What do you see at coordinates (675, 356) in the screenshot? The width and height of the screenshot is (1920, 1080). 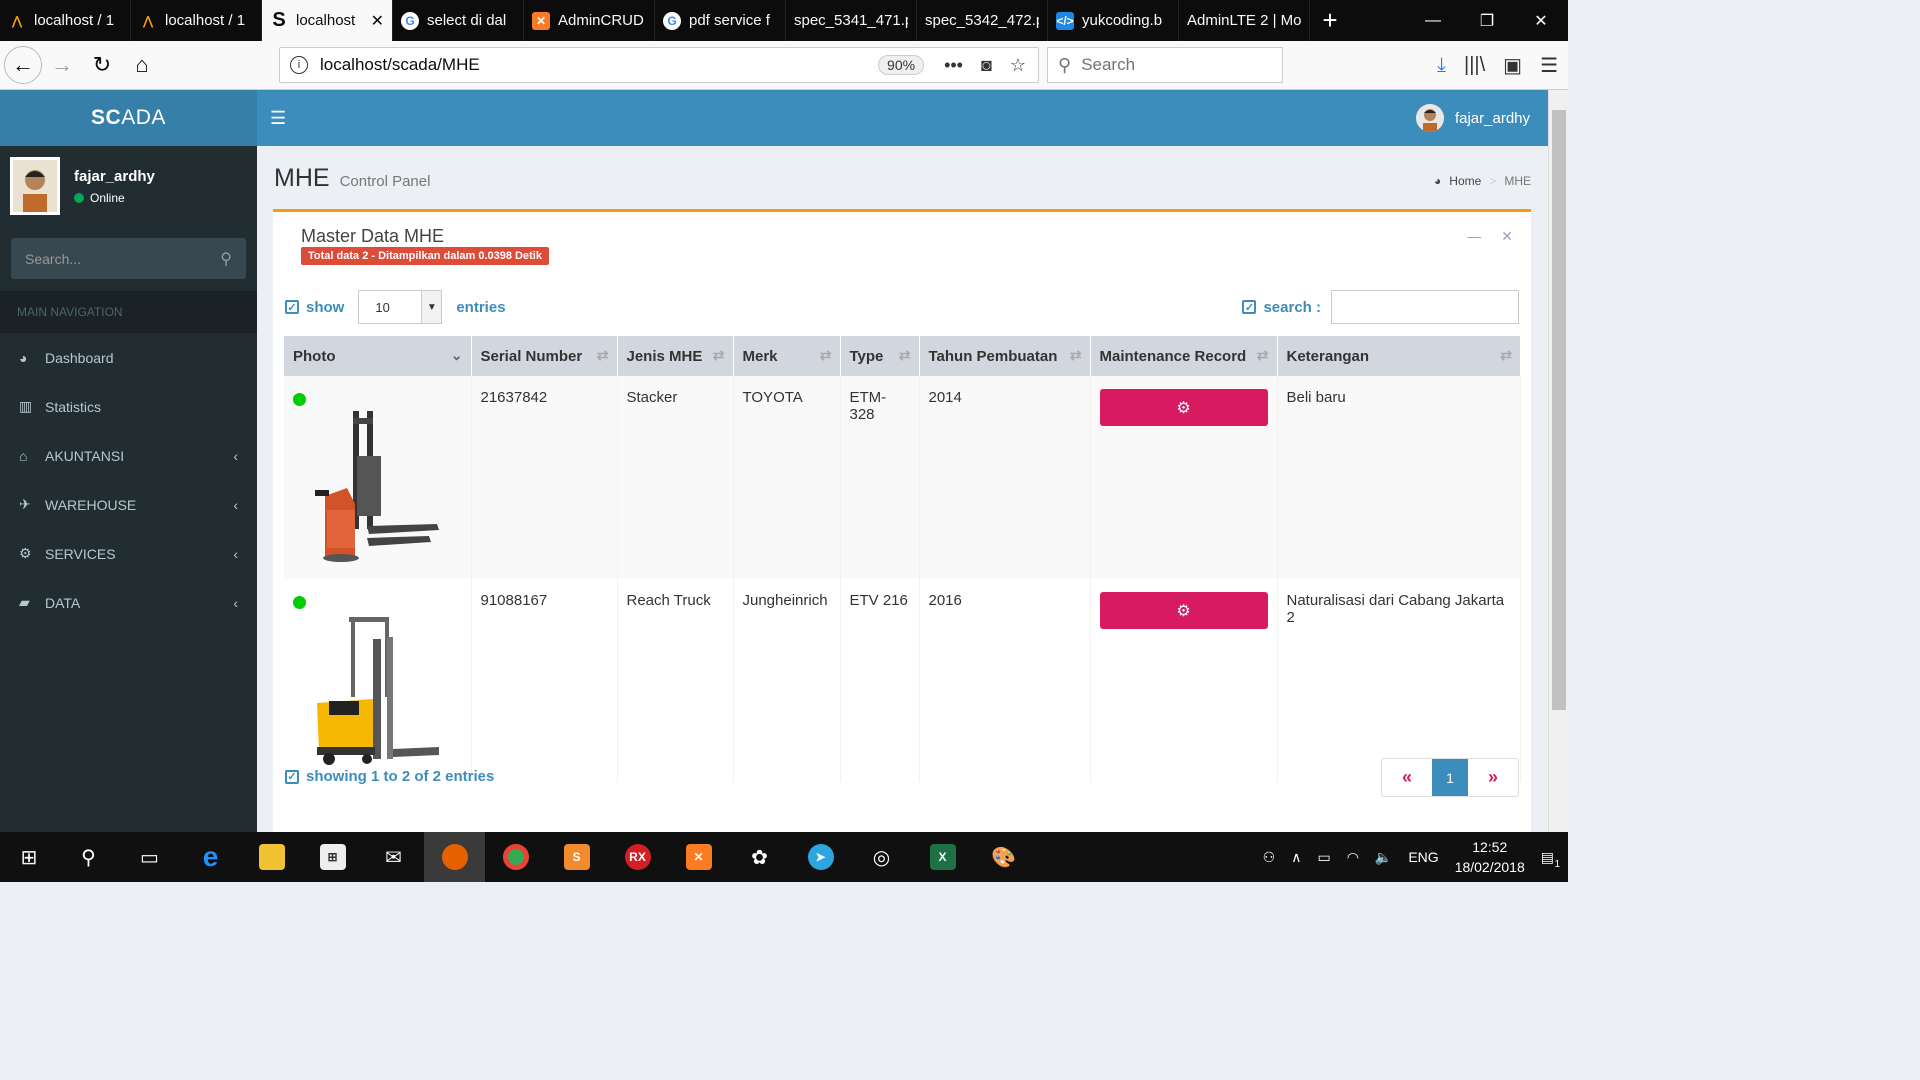 I see `column-header-jenis: Jenis MHE ⇄` at bounding box center [675, 356].